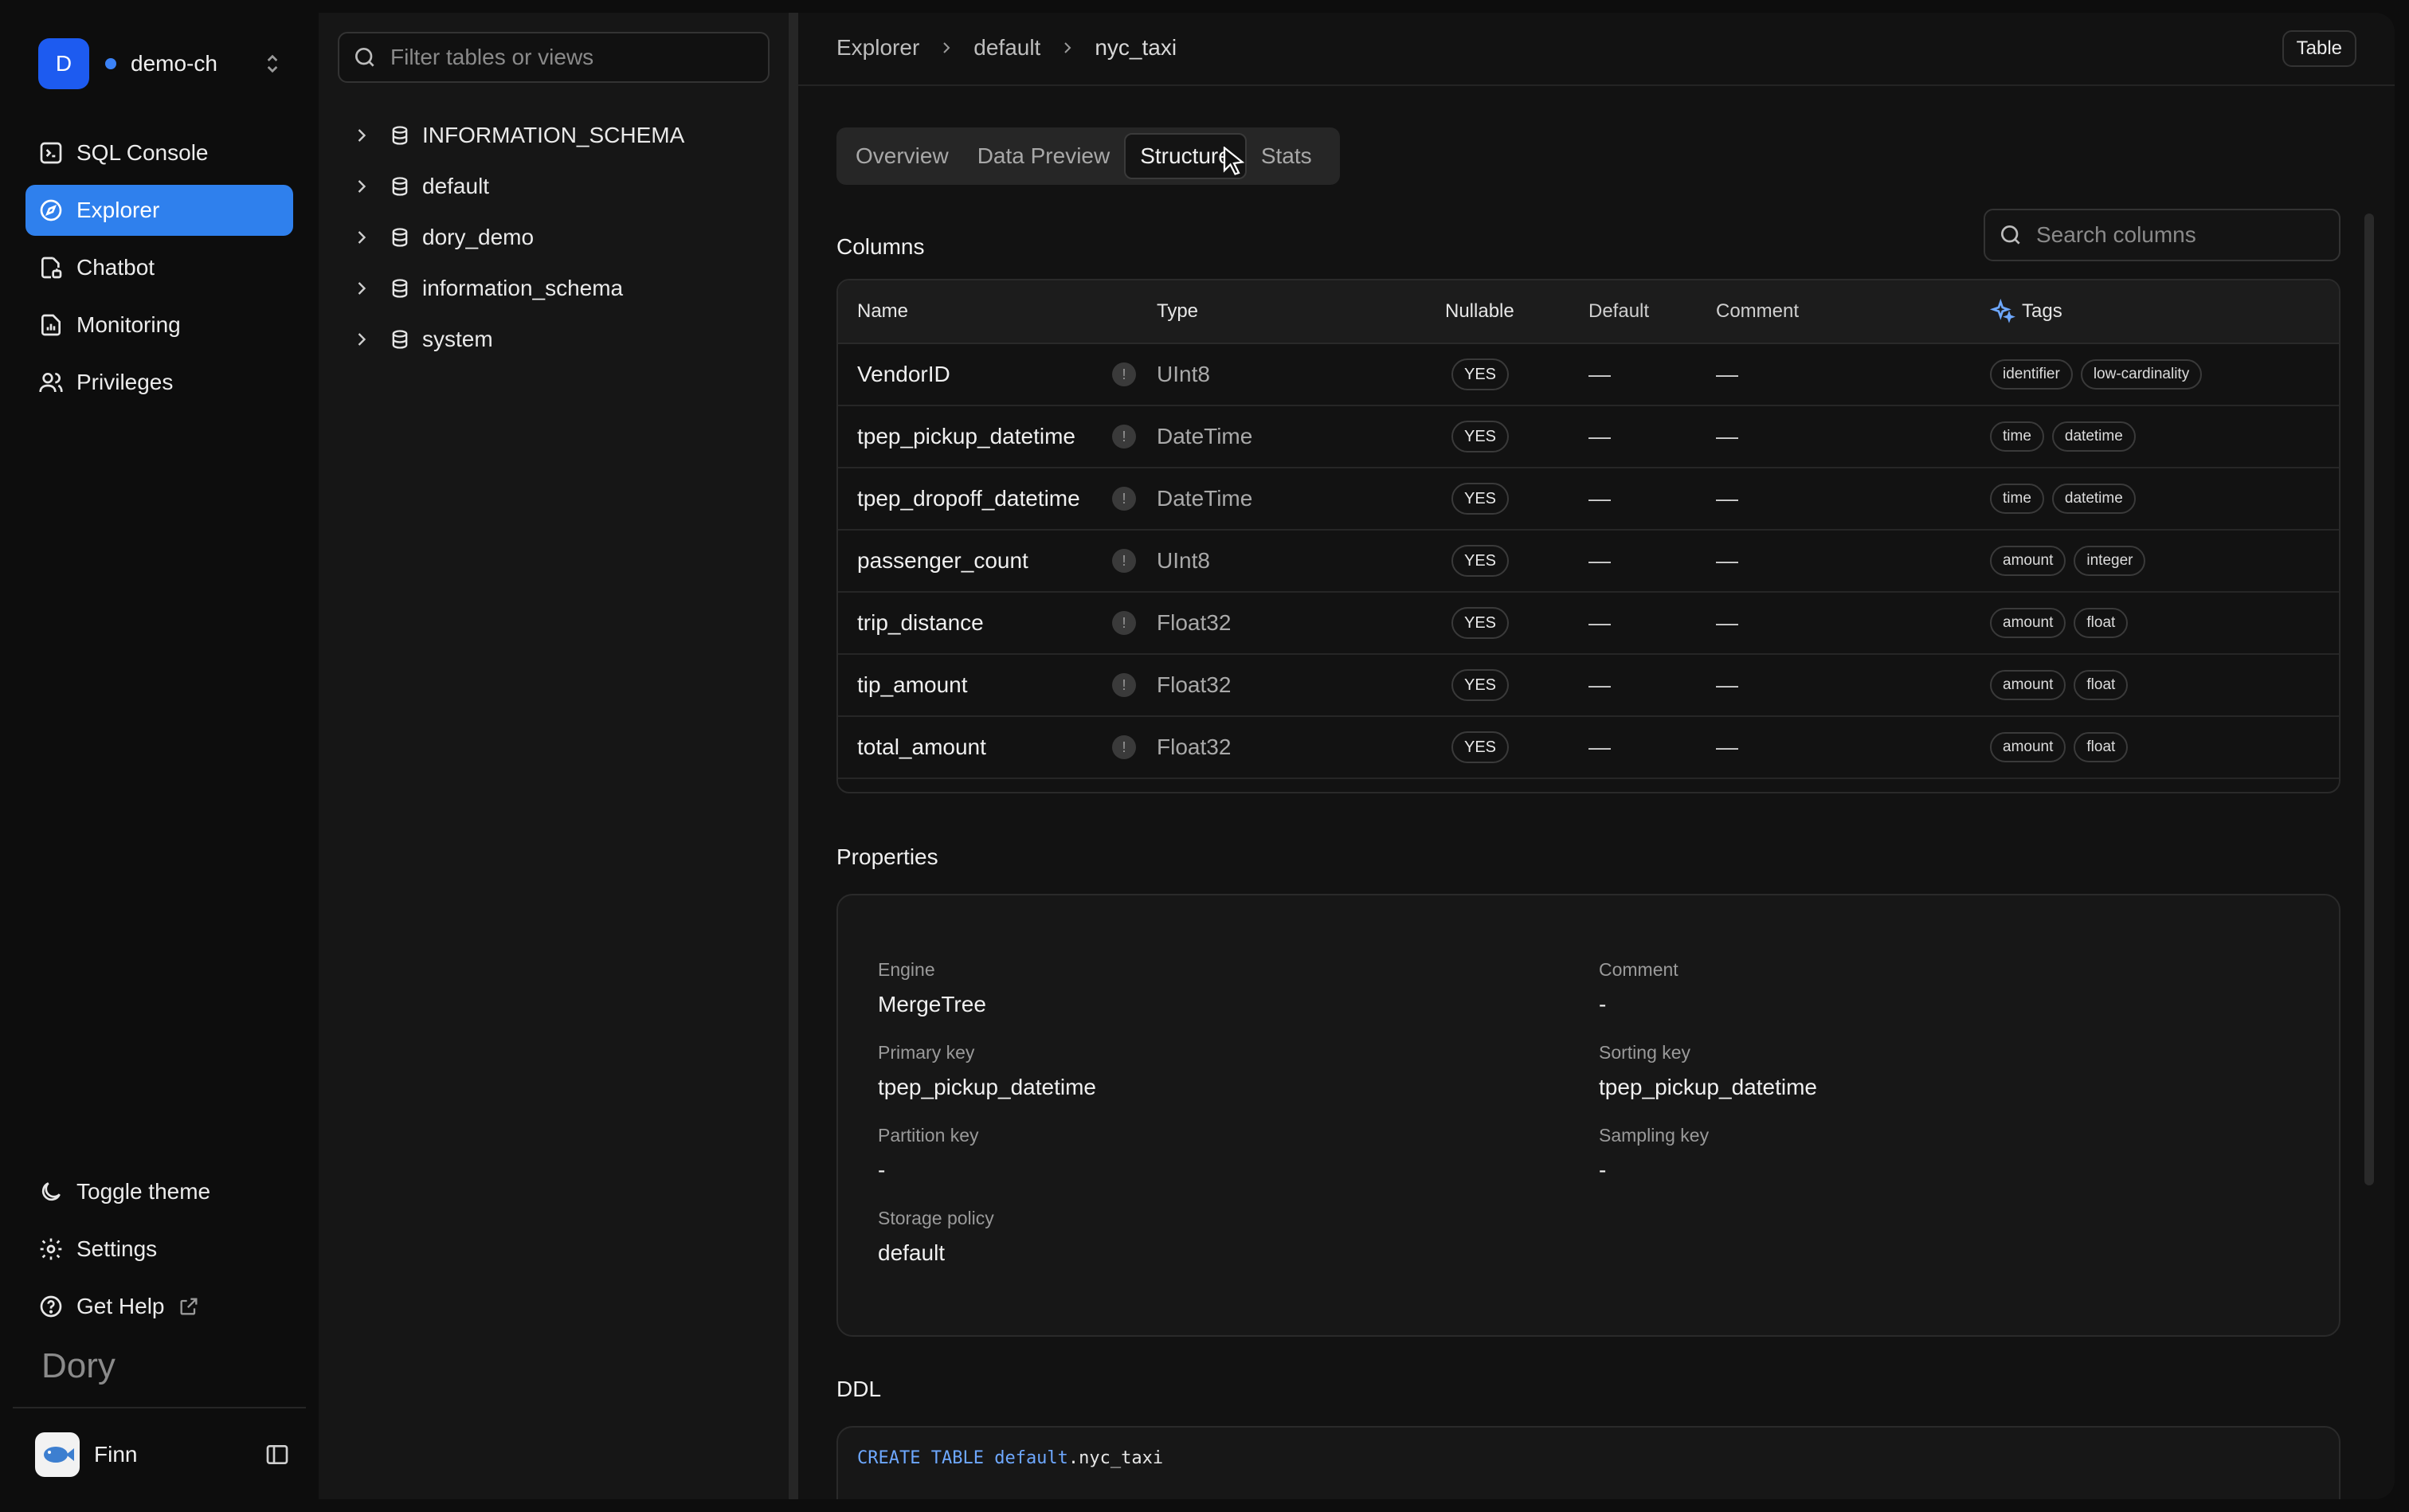  Describe the element at coordinates (903, 374) in the screenshot. I see `column-name: VendorID` at that location.